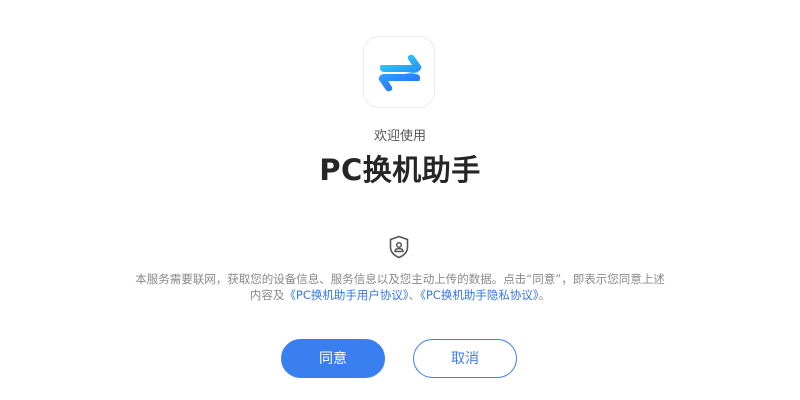 This screenshot has height=400, width=800. What do you see at coordinates (544, 294) in the screenshot?
I see `notice-line-2-suffix: 。` at bounding box center [544, 294].